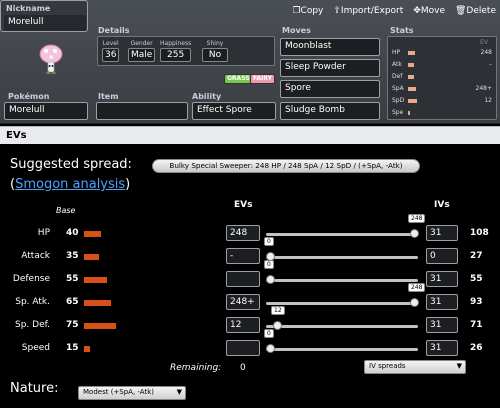 The image size is (500, 408). Describe the element at coordinates (442, 205) in the screenshot. I see `ivs-column-header: IVs` at that location.